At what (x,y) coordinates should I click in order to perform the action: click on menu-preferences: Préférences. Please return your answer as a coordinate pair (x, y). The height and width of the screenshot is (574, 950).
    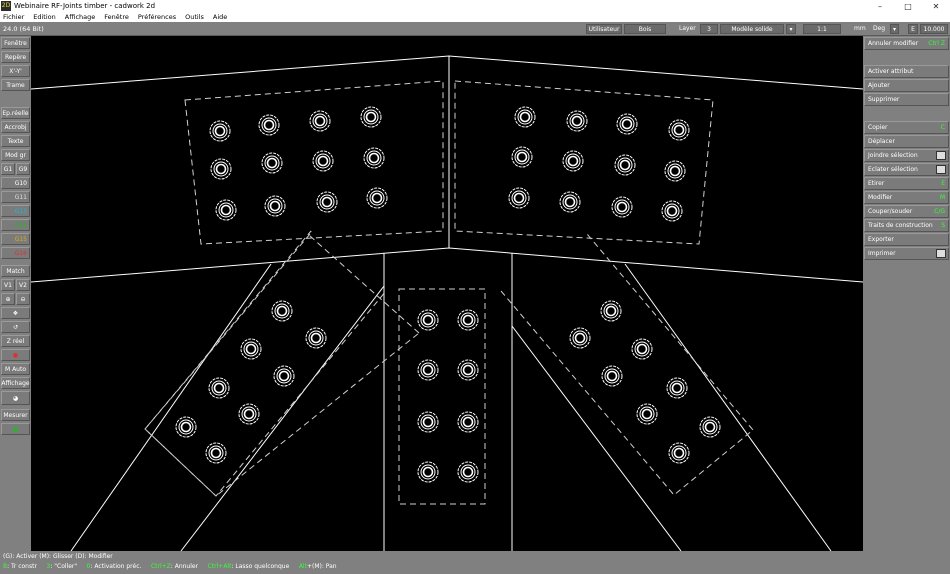
    Looking at the image, I should click on (157, 17).